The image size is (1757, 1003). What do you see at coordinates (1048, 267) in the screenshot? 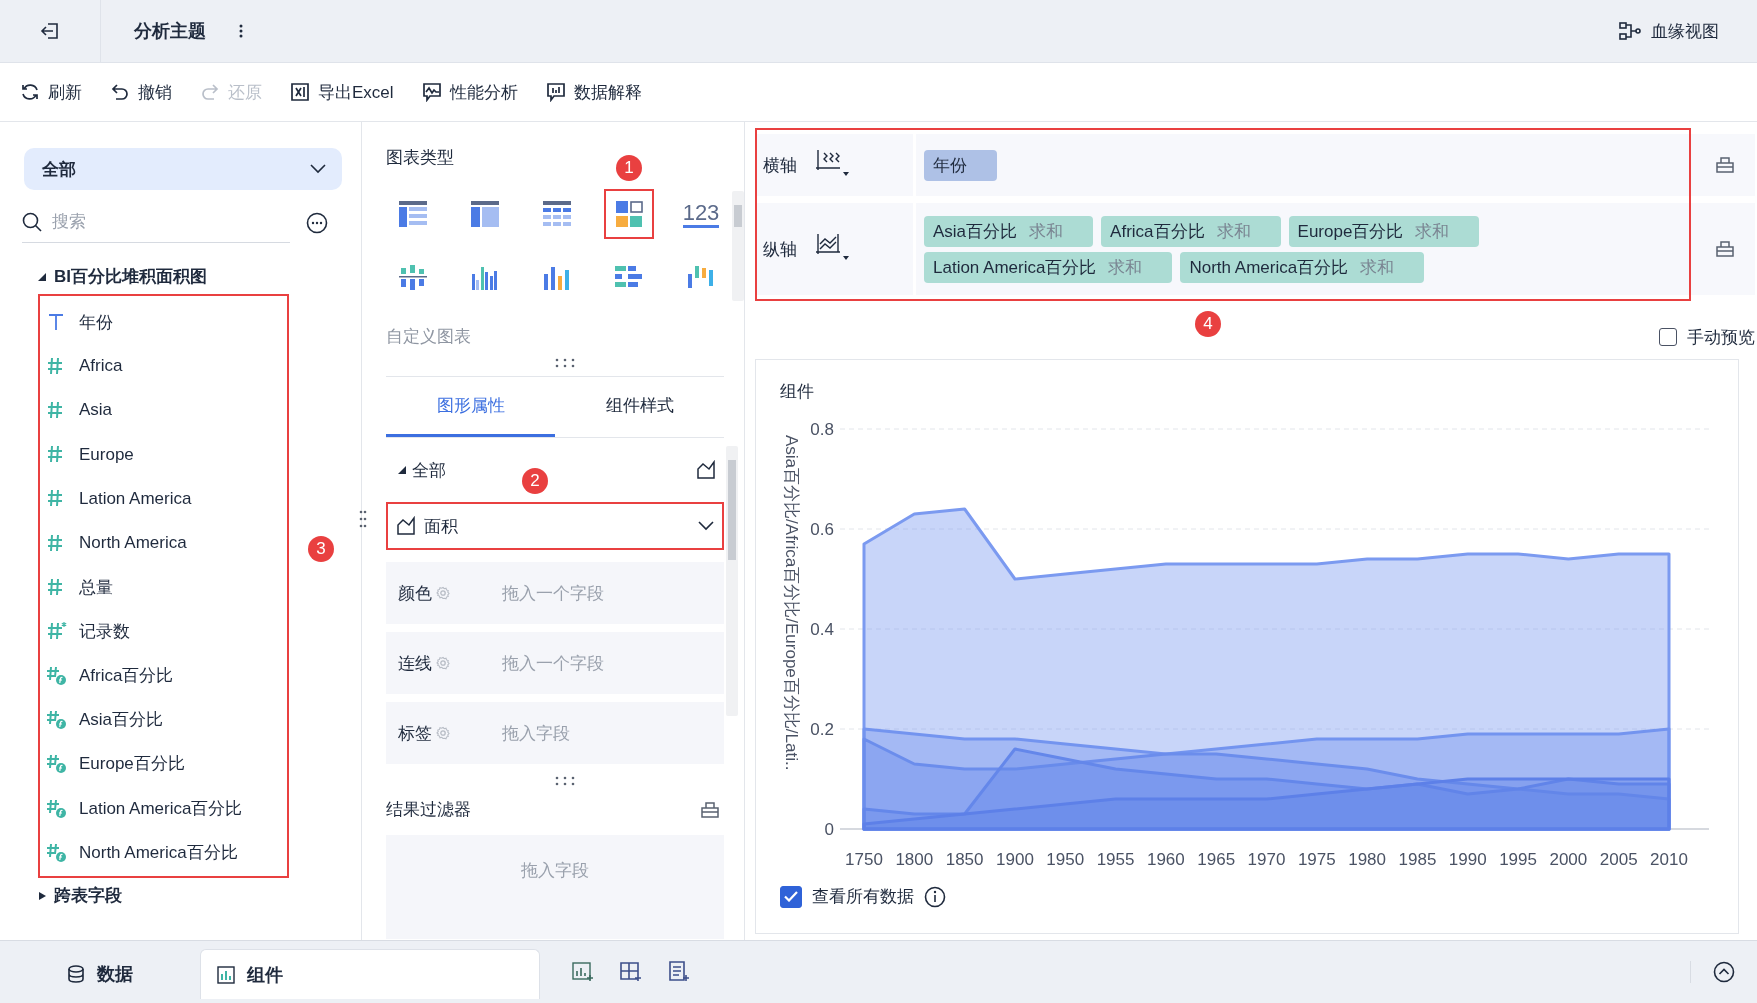
I see `field-pill: Lation America百分比 求和` at bounding box center [1048, 267].